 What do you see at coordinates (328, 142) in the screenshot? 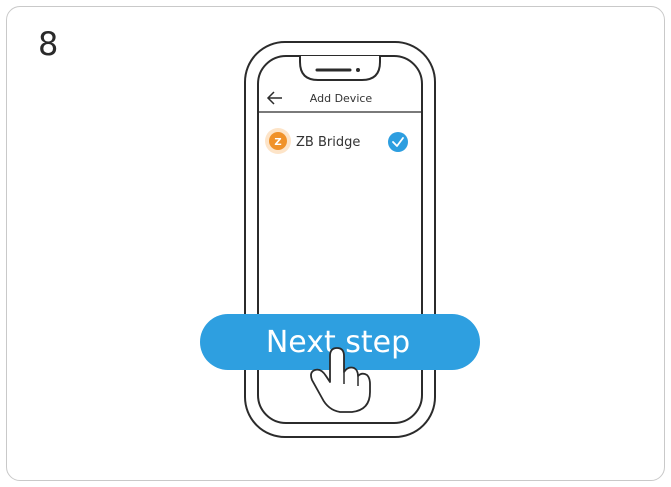
I see `device-name: ZB Bridge` at bounding box center [328, 142].